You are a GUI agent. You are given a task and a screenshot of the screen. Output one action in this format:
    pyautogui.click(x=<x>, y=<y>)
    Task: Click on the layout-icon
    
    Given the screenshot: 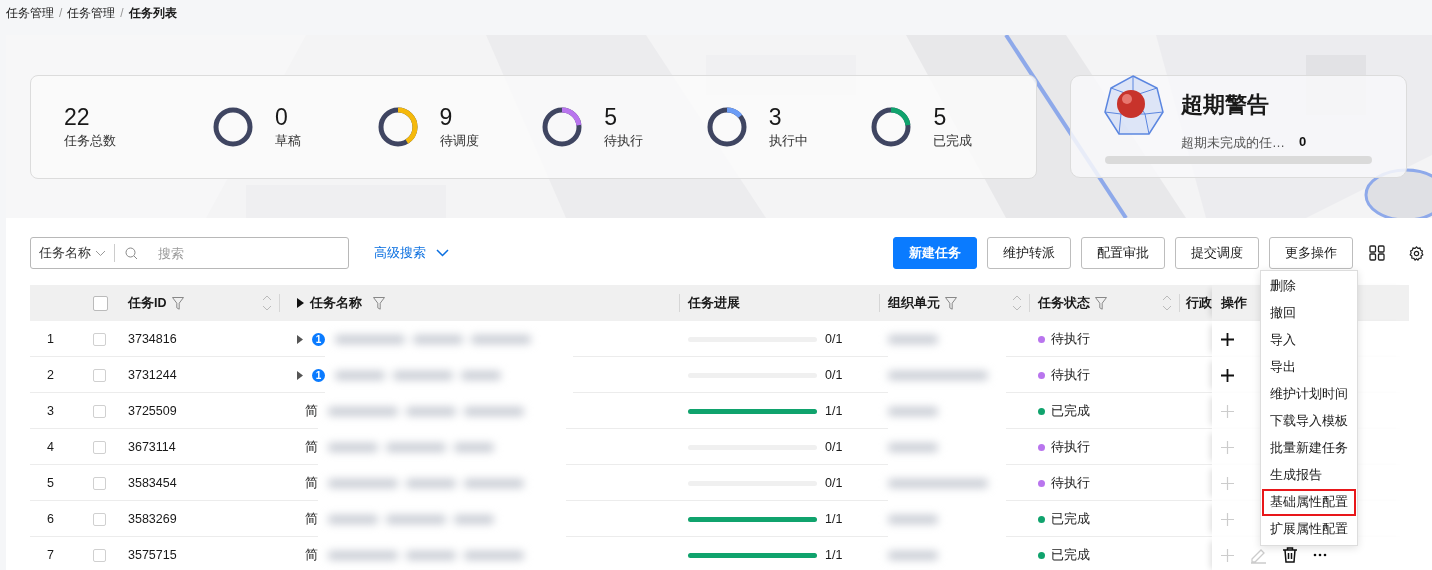 What is the action you would take?
    pyautogui.click(x=1377, y=253)
    